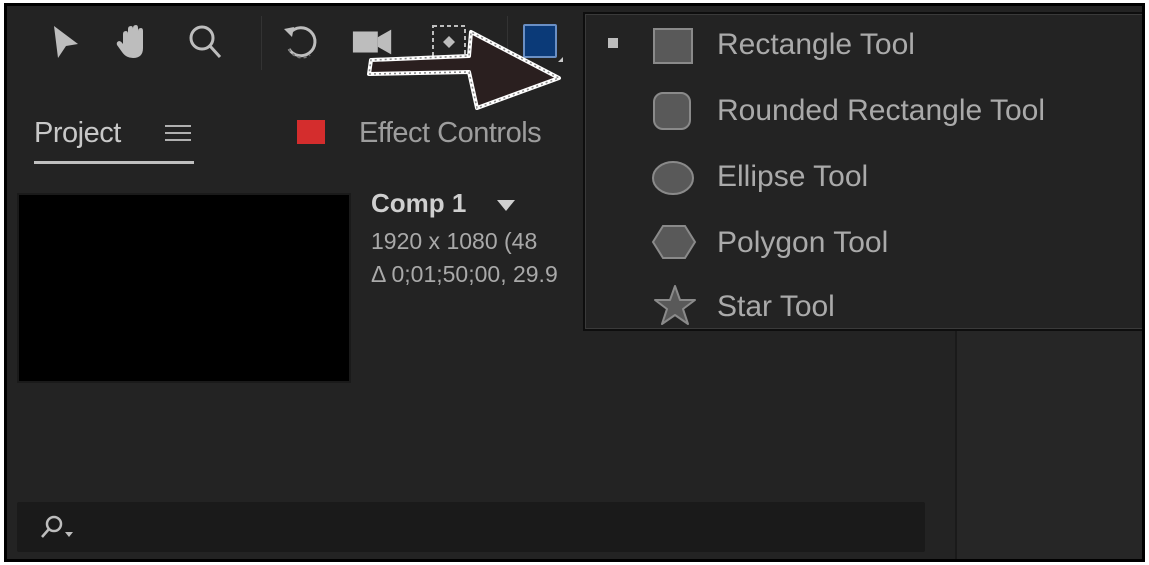 The width and height of the screenshot is (1149, 565). I want to click on zoom-tool-button, so click(205, 42).